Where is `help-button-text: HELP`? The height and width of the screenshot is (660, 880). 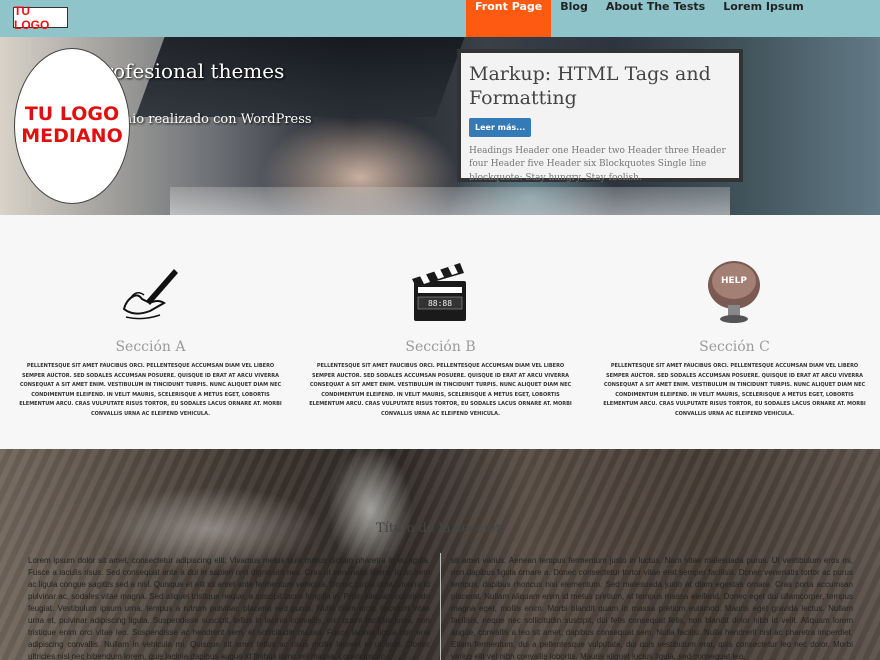
help-button-text: HELP is located at coordinates (734, 281).